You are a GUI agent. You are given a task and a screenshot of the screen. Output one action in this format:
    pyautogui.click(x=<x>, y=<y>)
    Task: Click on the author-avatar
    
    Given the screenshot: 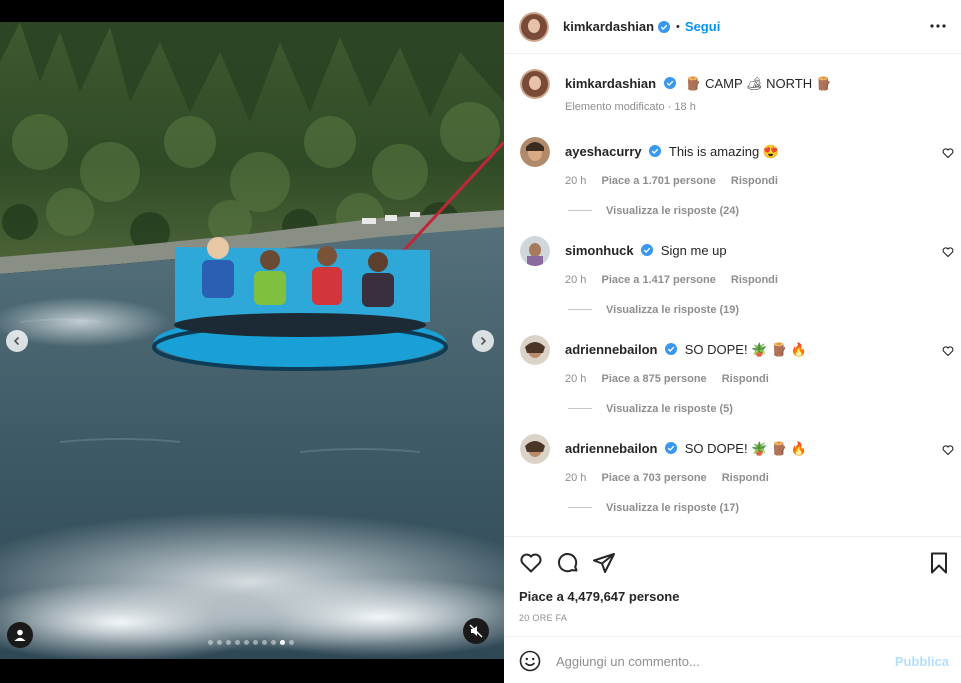 What is the action you would take?
    pyautogui.click(x=534, y=26)
    